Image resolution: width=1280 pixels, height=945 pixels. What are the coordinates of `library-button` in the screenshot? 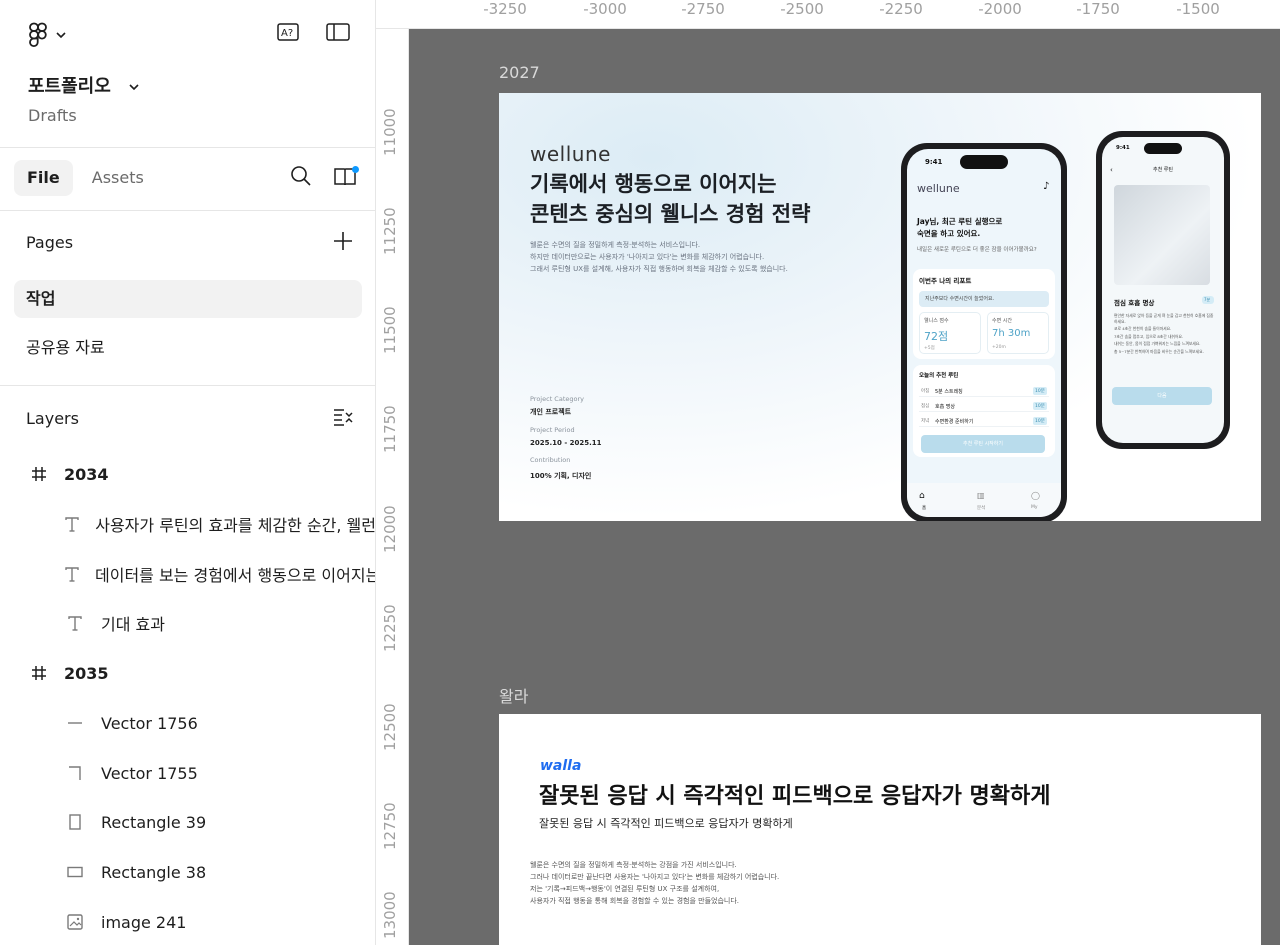 It's located at (346, 178).